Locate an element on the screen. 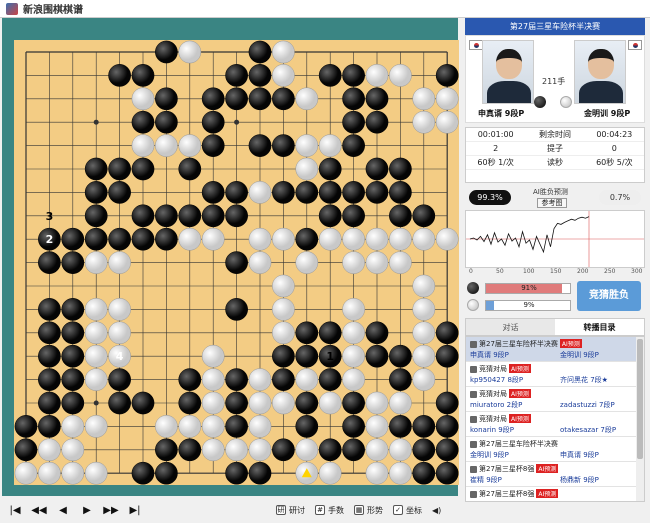 The width and height of the screenshot is (650, 523). tab-chat: 对话 is located at coordinates (510, 327).